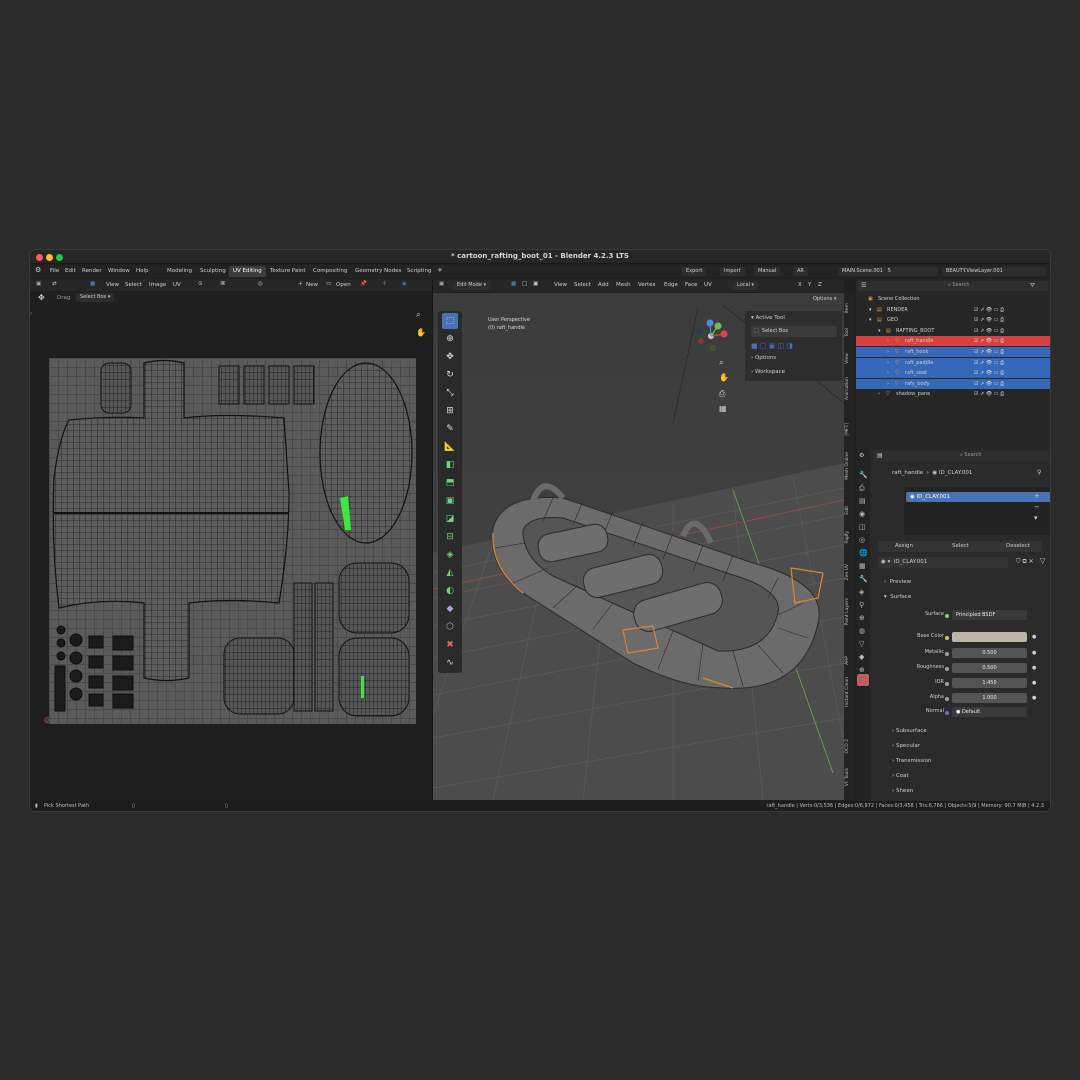  Describe the element at coordinates (768, 372) in the screenshot. I see `workspace-header: › Workspace` at that location.